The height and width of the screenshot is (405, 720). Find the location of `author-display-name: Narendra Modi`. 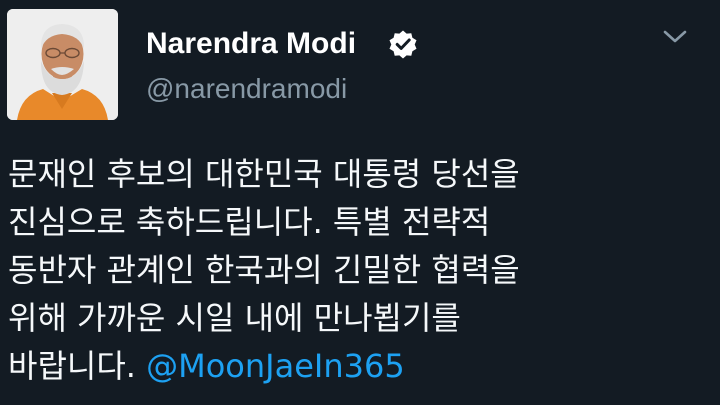

author-display-name: Narendra Modi is located at coordinates (251, 44).